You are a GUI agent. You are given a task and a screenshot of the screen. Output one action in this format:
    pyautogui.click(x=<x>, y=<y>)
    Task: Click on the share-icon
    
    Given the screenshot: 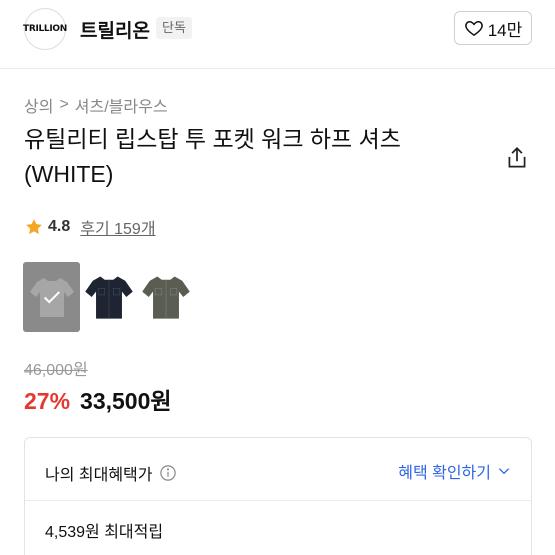 What is the action you would take?
    pyautogui.click(x=517, y=157)
    